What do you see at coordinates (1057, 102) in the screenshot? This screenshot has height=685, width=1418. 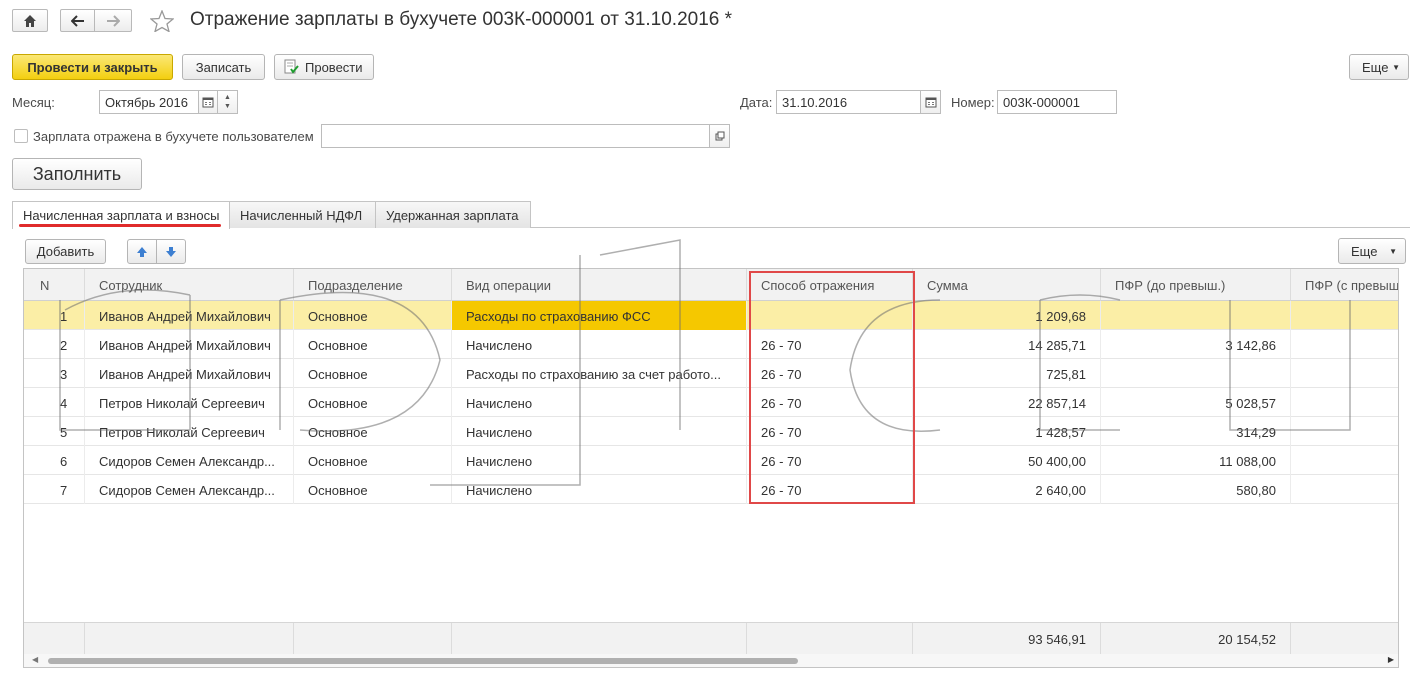 I see `number-field: 003К-000001` at bounding box center [1057, 102].